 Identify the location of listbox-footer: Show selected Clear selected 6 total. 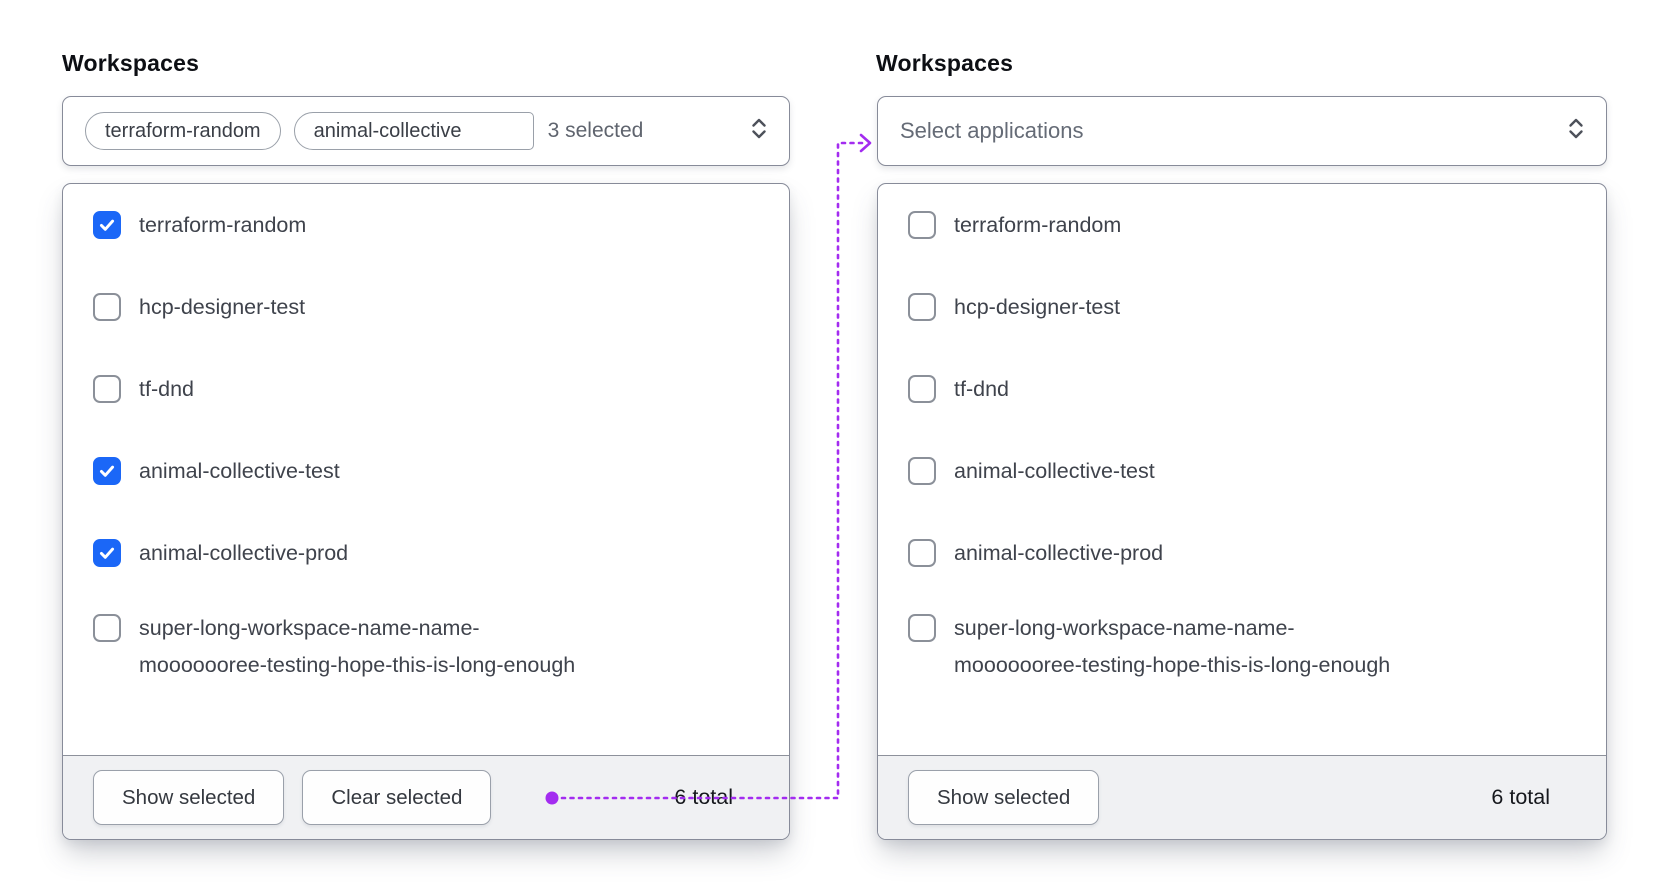
(426, 797).